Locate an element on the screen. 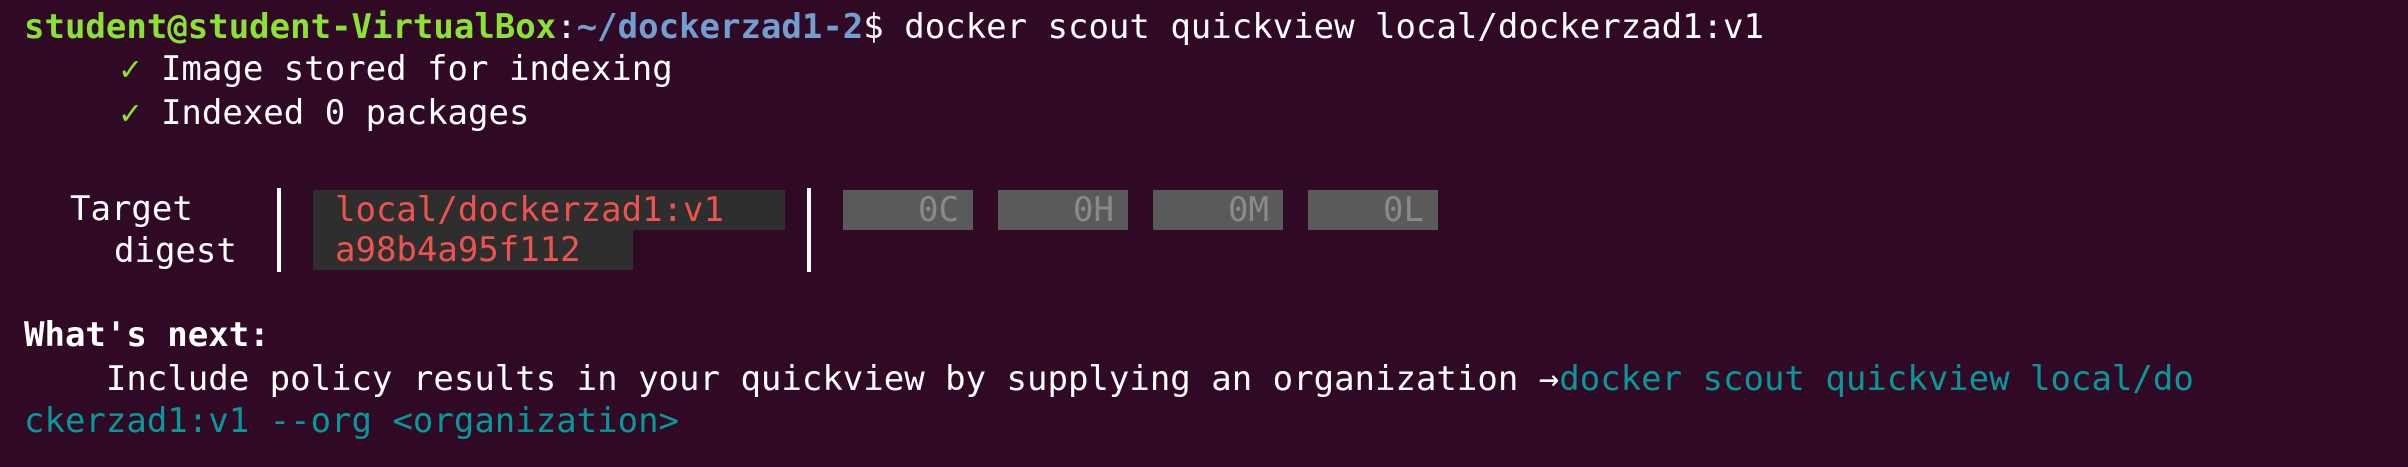 This screenshot has width=2408, height=467. medium-count-badge: 0M is located at coordinates (1218, 210).